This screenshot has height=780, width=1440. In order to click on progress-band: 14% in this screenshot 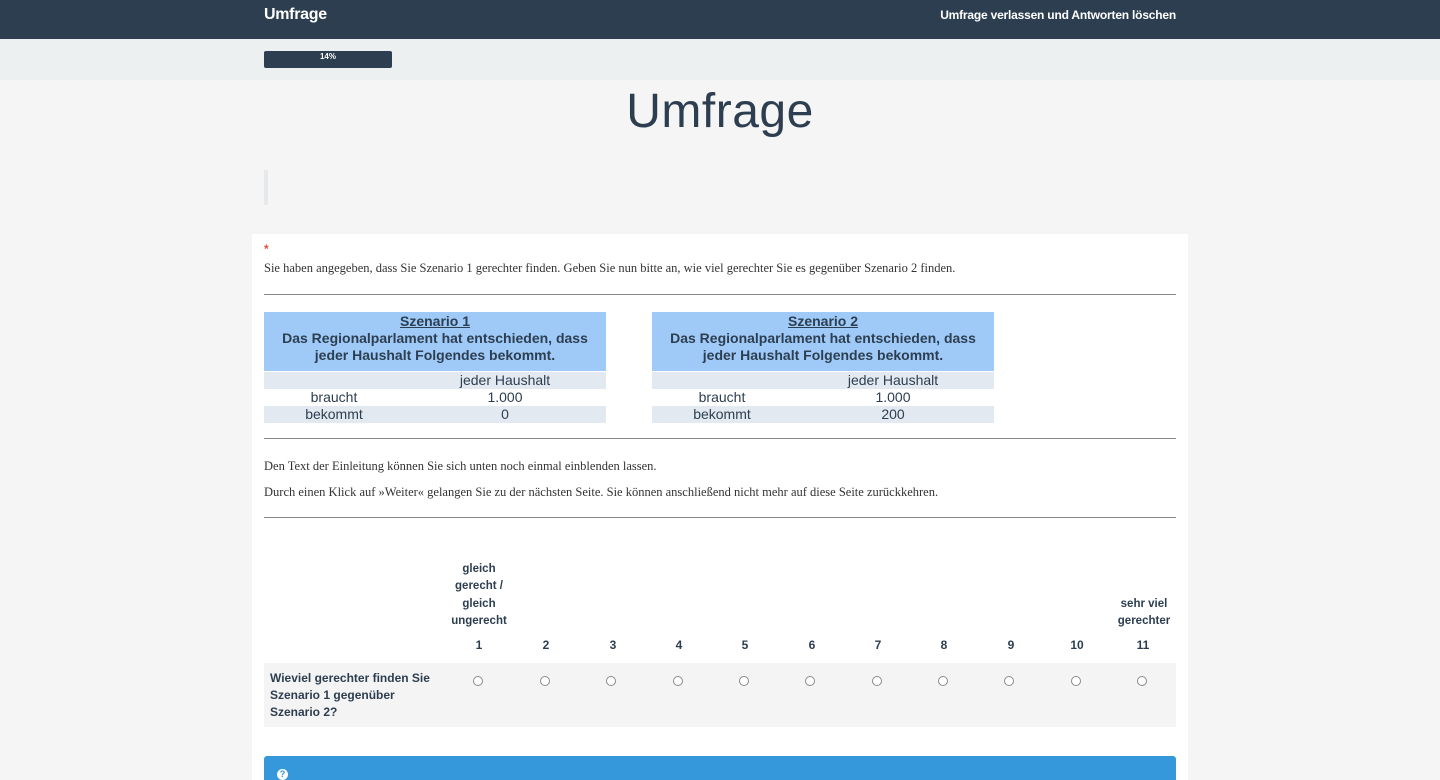, I will do `click(720, 59)`.